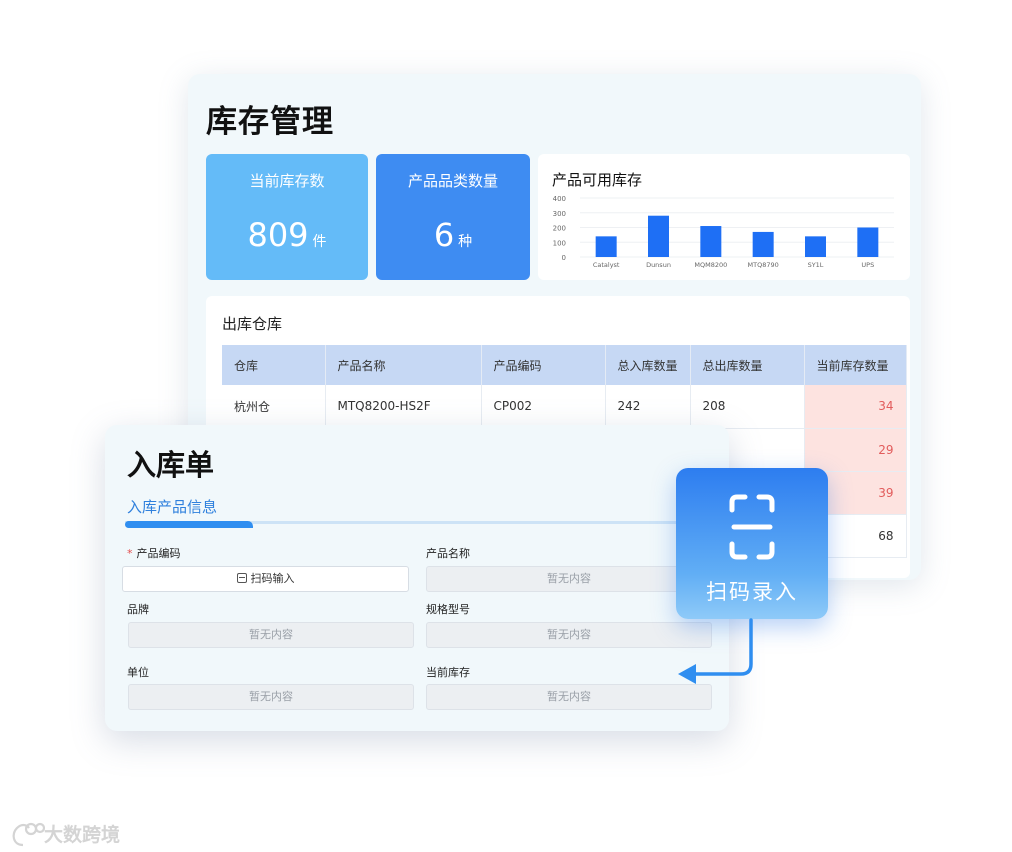 The height and width of the screenshot is (852, 1012). What do you see at coordinates (816, 265) in the screenshot?
I see `x-tick-label: SY1L` at bounding box center [816, 265].